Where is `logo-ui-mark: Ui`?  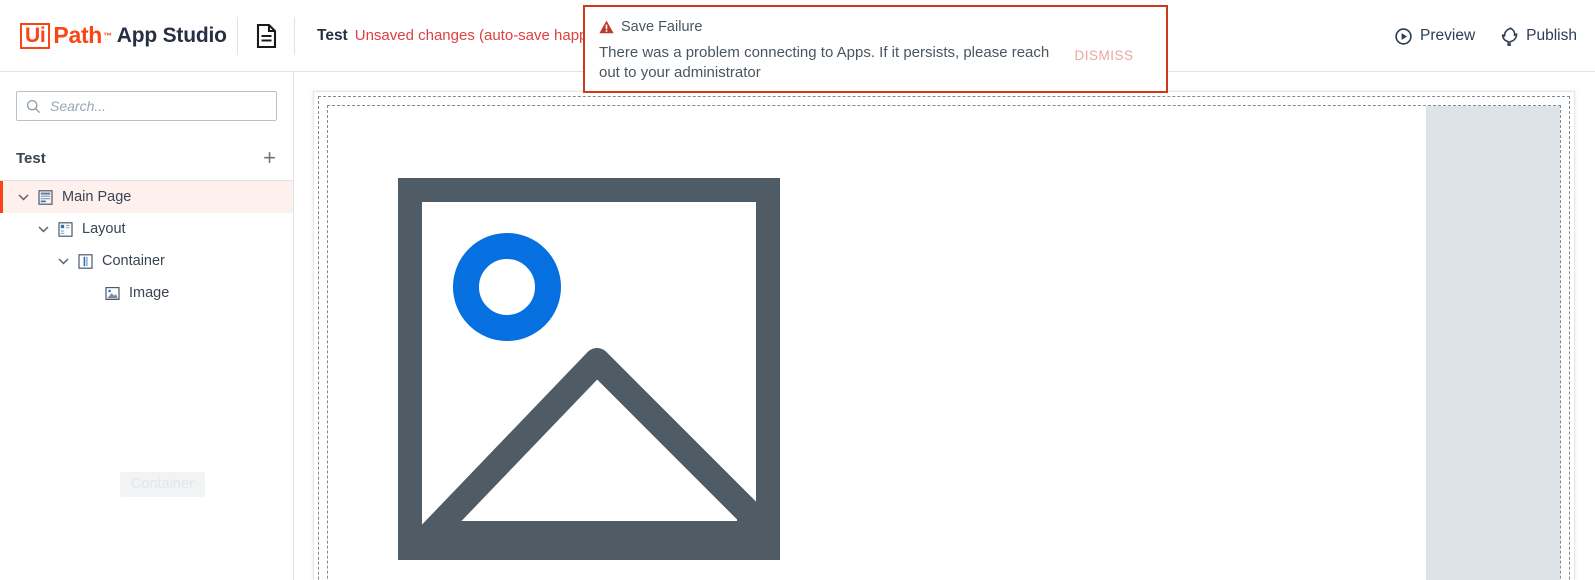 logo-ui-mark: Ui is located at coordinates (35, 35).